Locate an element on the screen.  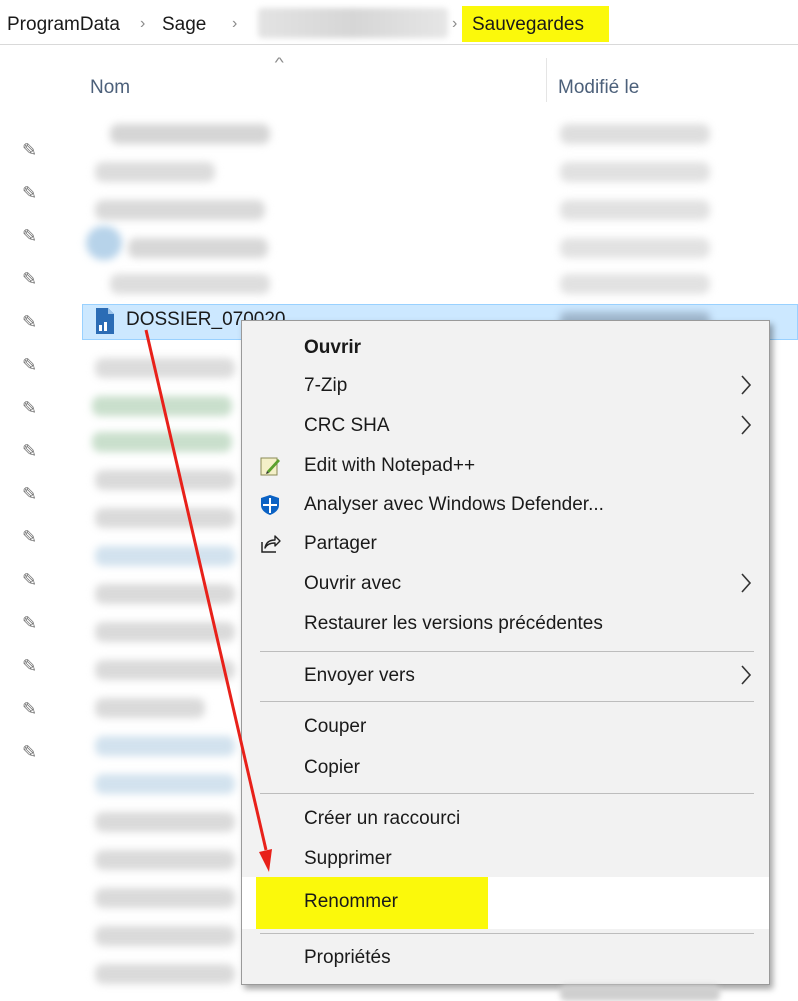
menu-item-label: Ouvrir avec is located at coordinates (353, 583).